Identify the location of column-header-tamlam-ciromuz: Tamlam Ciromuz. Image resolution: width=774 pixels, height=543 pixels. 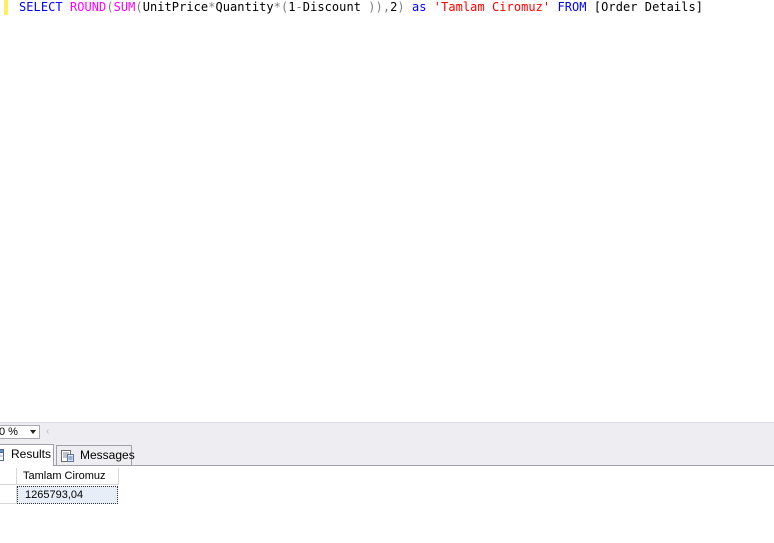
(68, 476).